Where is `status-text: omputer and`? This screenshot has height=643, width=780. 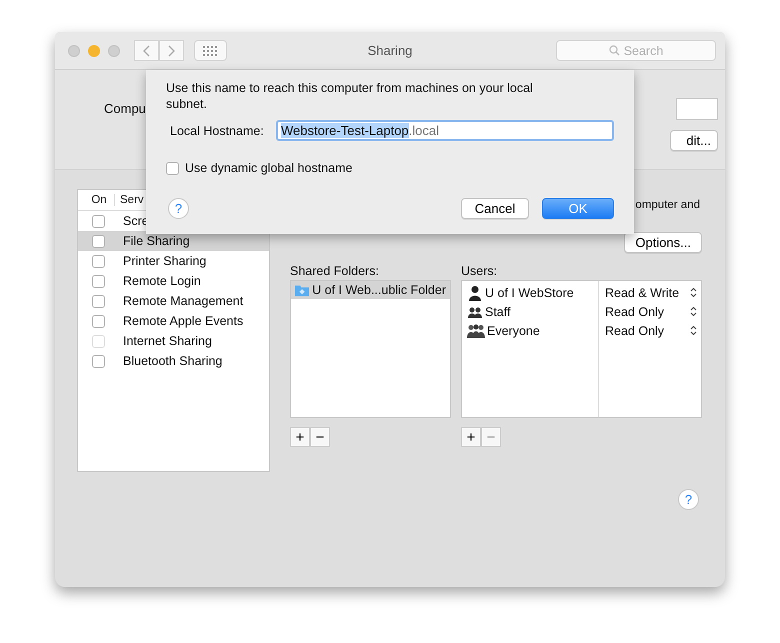
status-text: omputer and is located at coordinates (667, 205).